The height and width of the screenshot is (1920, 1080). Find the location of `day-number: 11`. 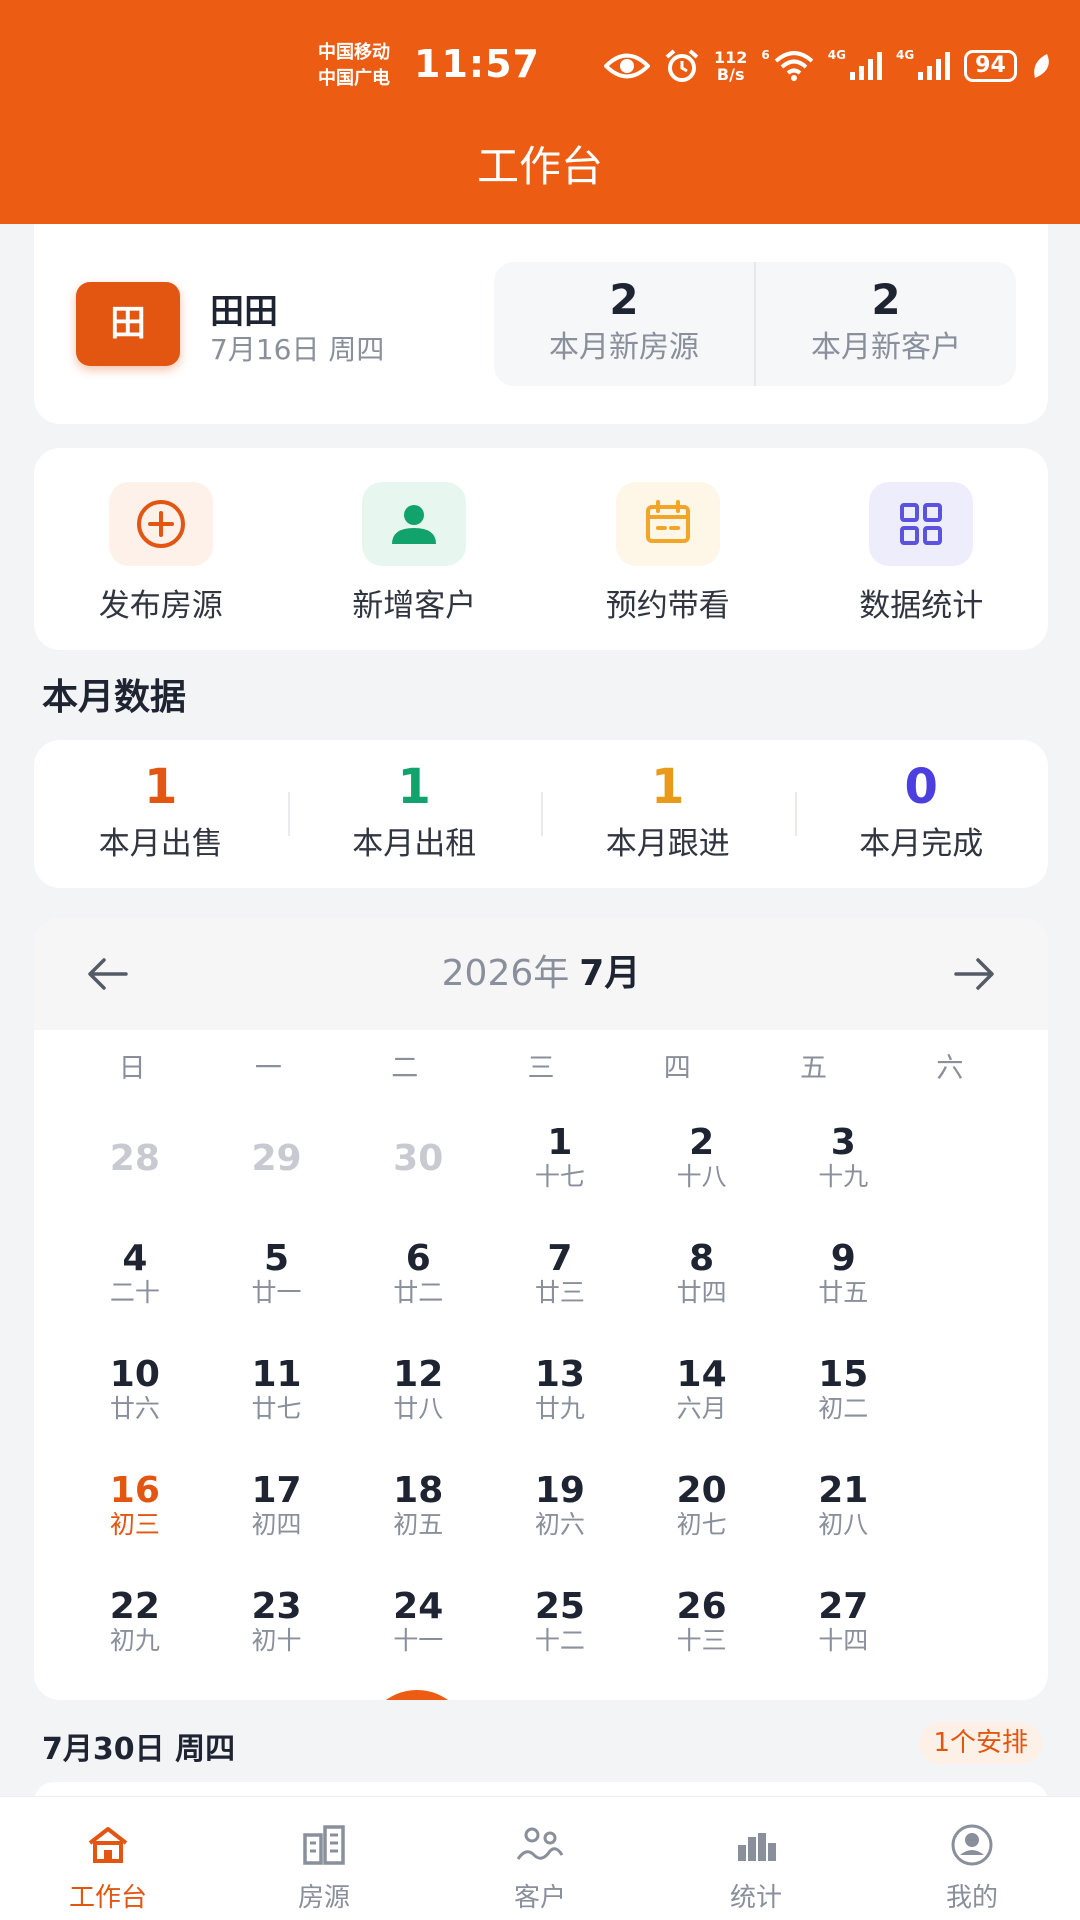

day-number: 11 is located at coordinates (276, 1374).